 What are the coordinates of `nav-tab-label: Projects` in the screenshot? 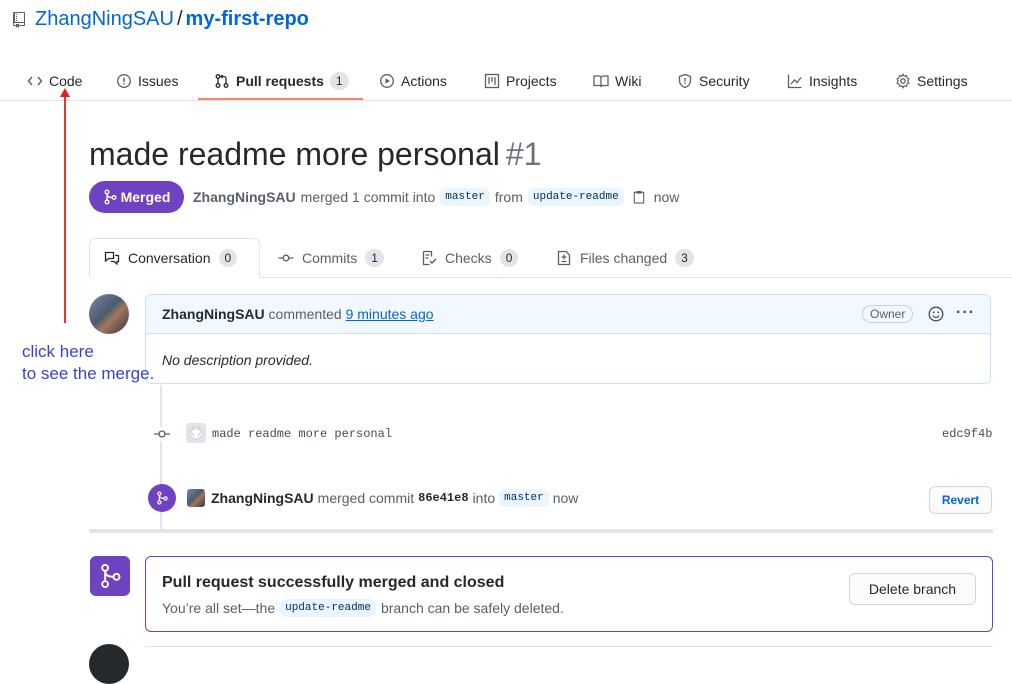 It's located at (531, 81).